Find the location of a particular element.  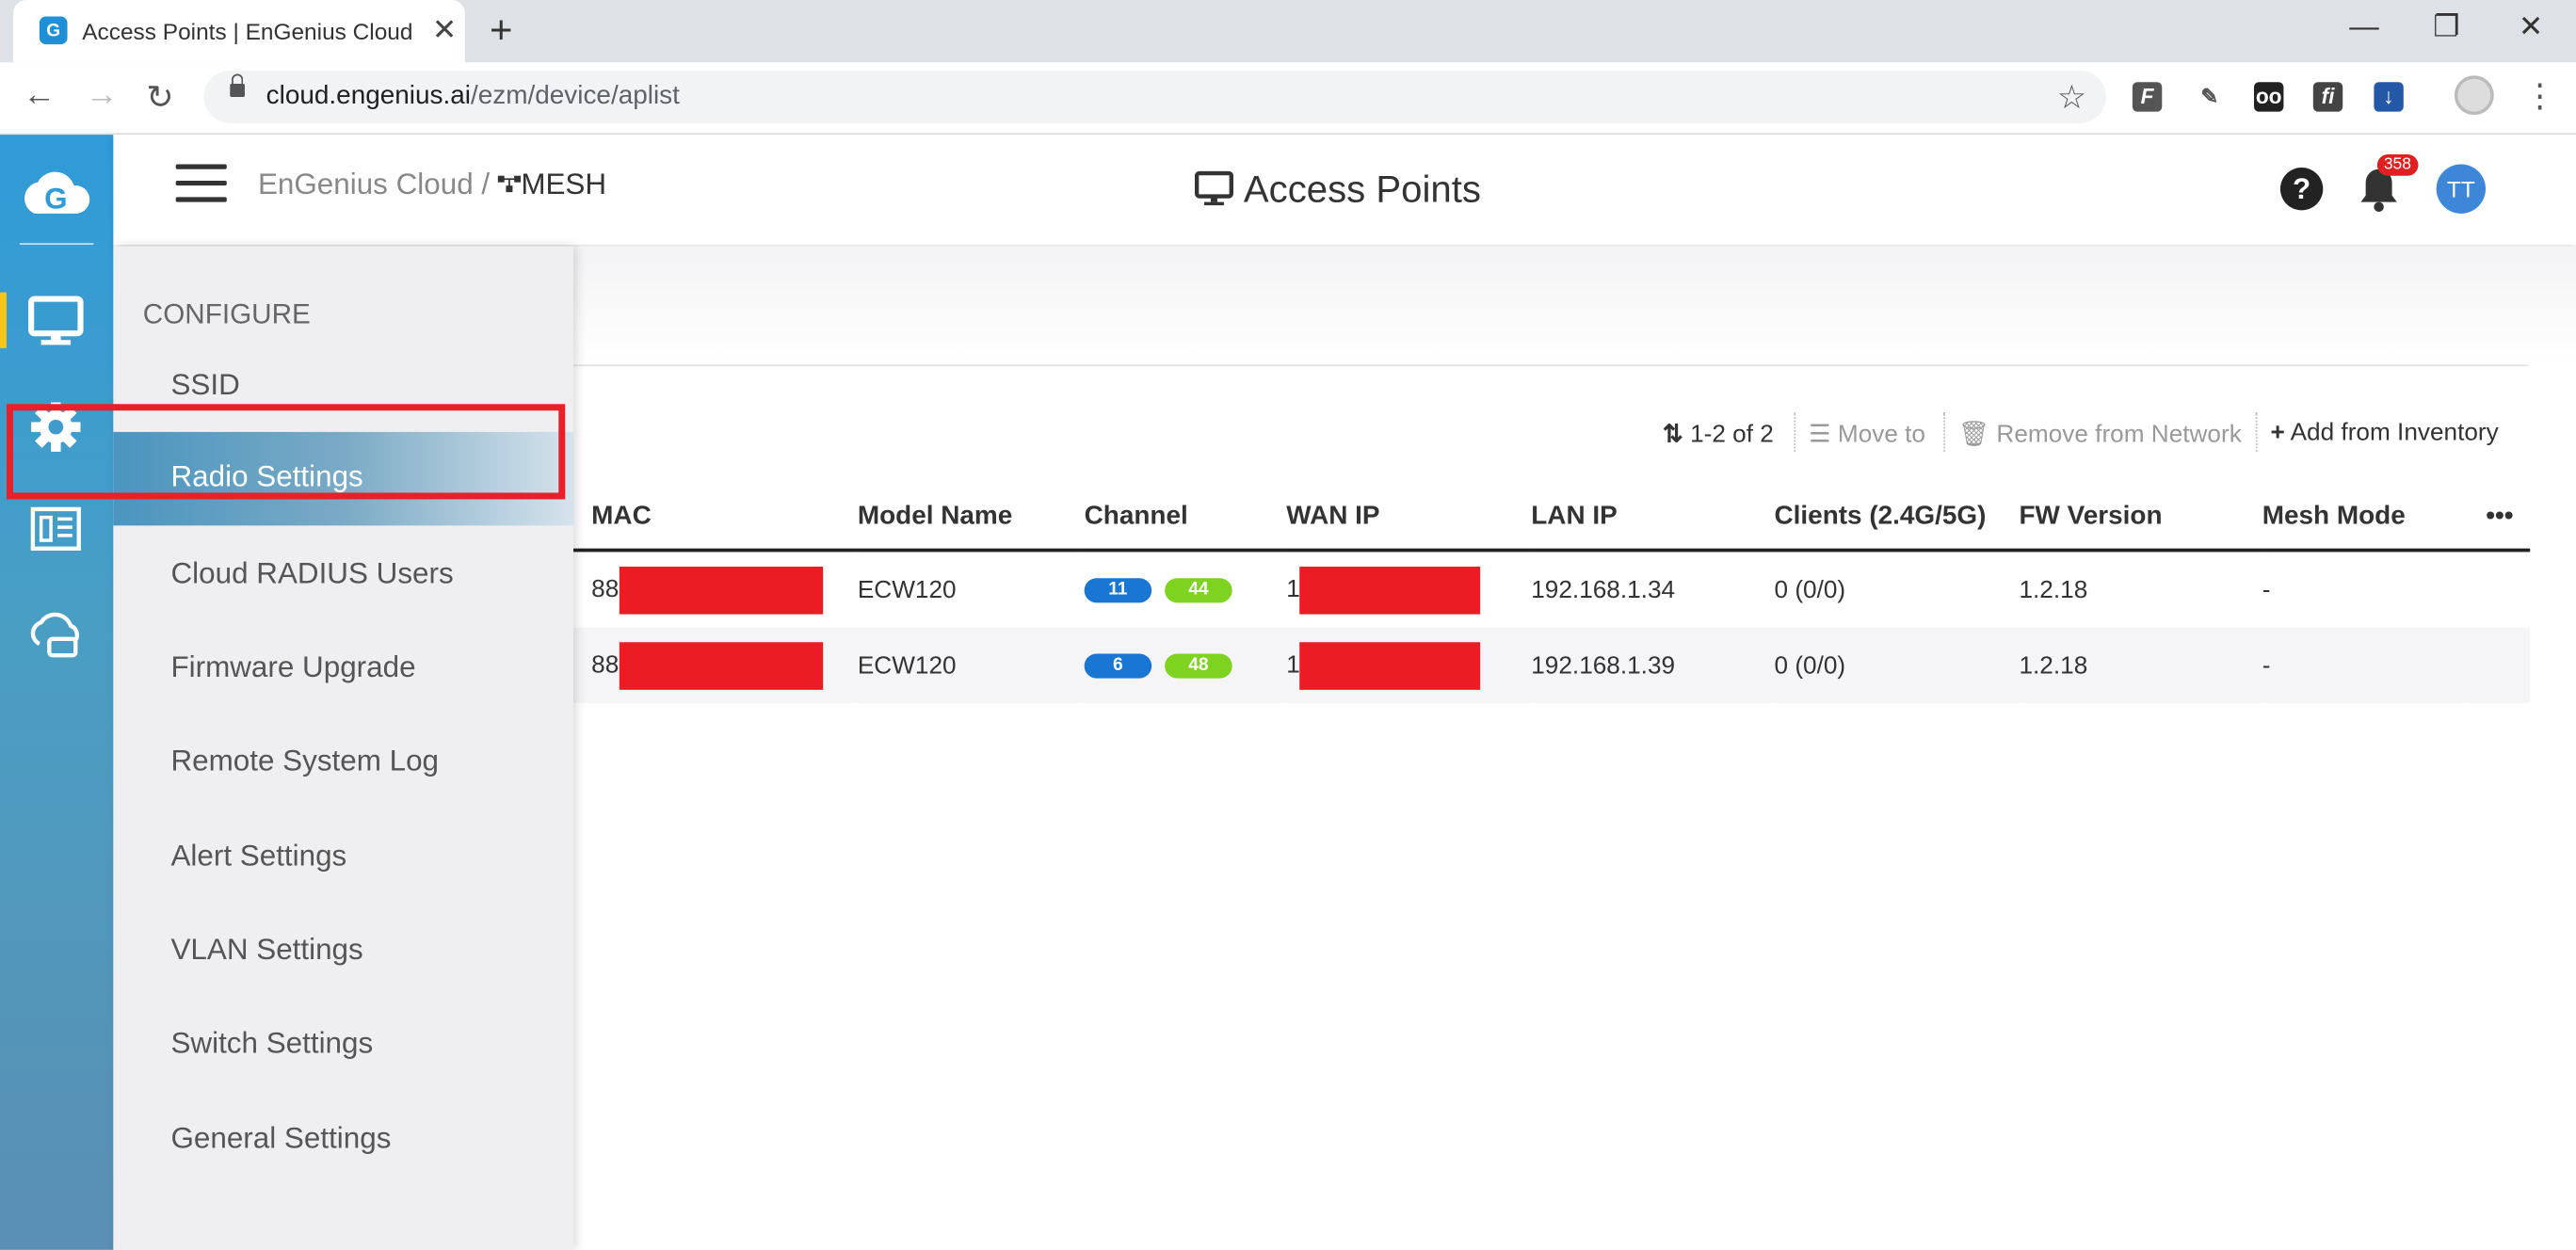

menu-item-vlan-settings: VLAN Settings is located at coordinates (266, 950).